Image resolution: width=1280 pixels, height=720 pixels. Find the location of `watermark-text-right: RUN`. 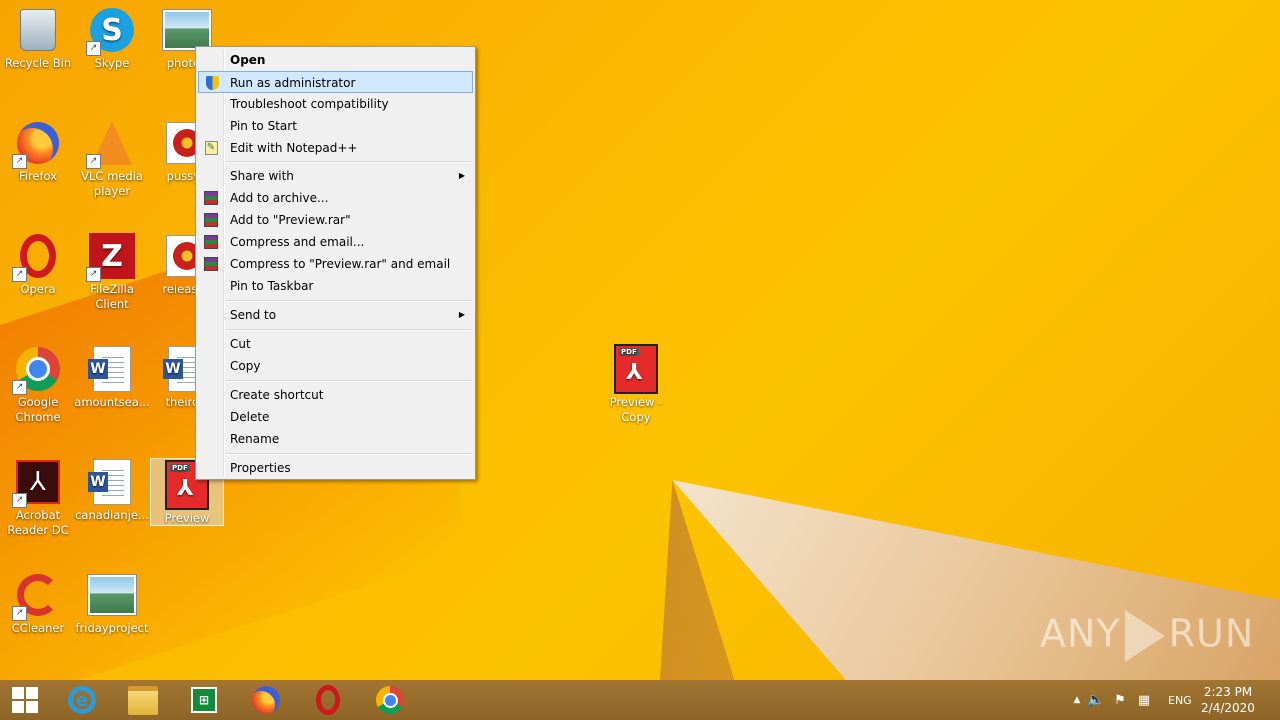

watermark-text-right: RUN is located at coordinates (1211, 633).